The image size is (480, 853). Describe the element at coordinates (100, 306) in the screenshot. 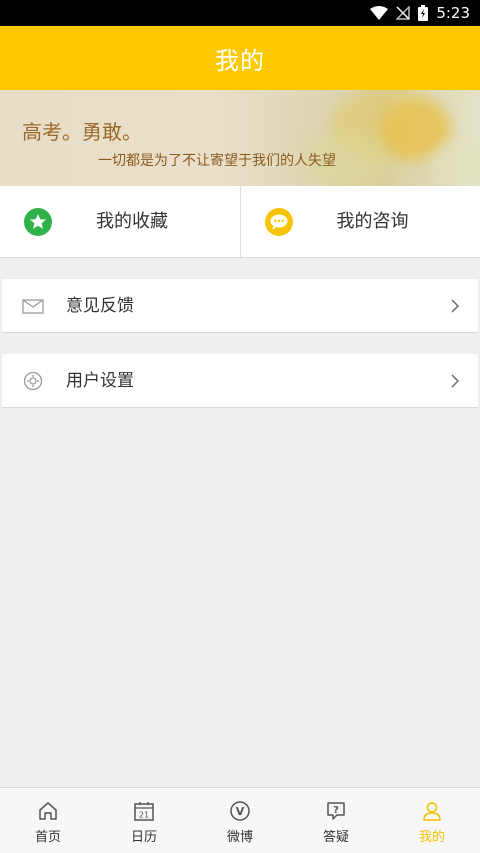

I see `feedback-label: 意见反馈` at that location.